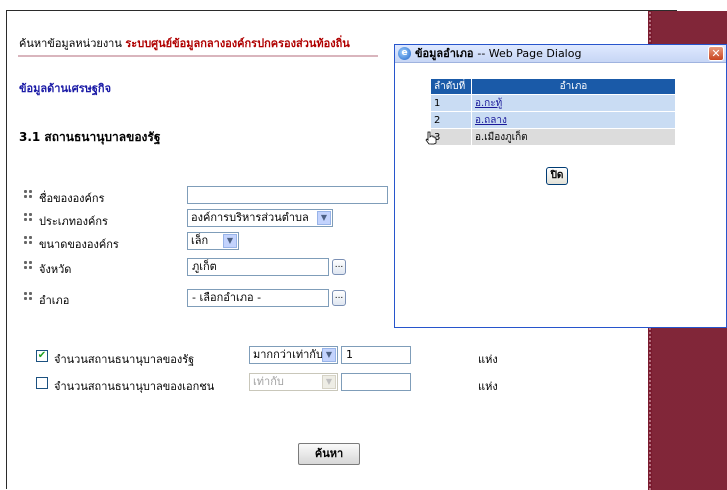 Image resolution: width=727 pixels, height=490 pixels. I want to click on amphoe-link: อ.ถลาง, so click(491, 120).